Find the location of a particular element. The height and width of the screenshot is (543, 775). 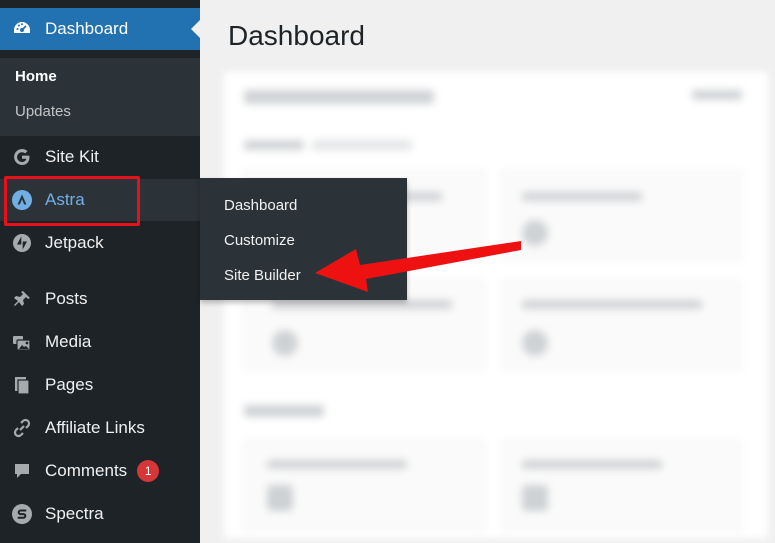

link-icon is located at coordinates (22, 428).